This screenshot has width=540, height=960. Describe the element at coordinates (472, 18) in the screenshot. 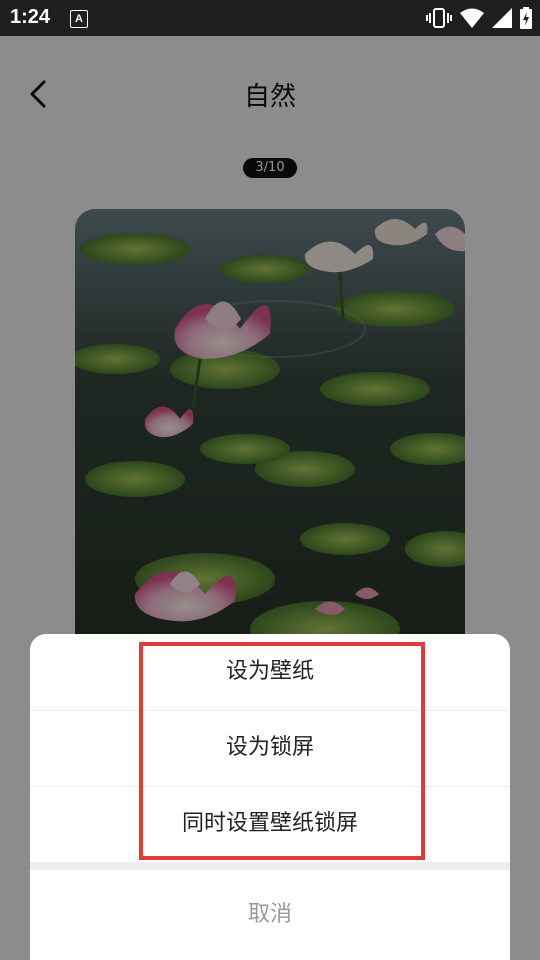

I see `wifi-icon` at that location.